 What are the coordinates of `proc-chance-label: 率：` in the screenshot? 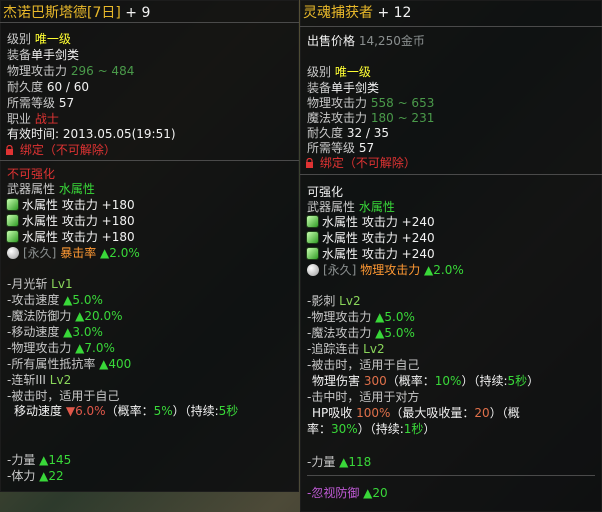 It's located at (319, 429).